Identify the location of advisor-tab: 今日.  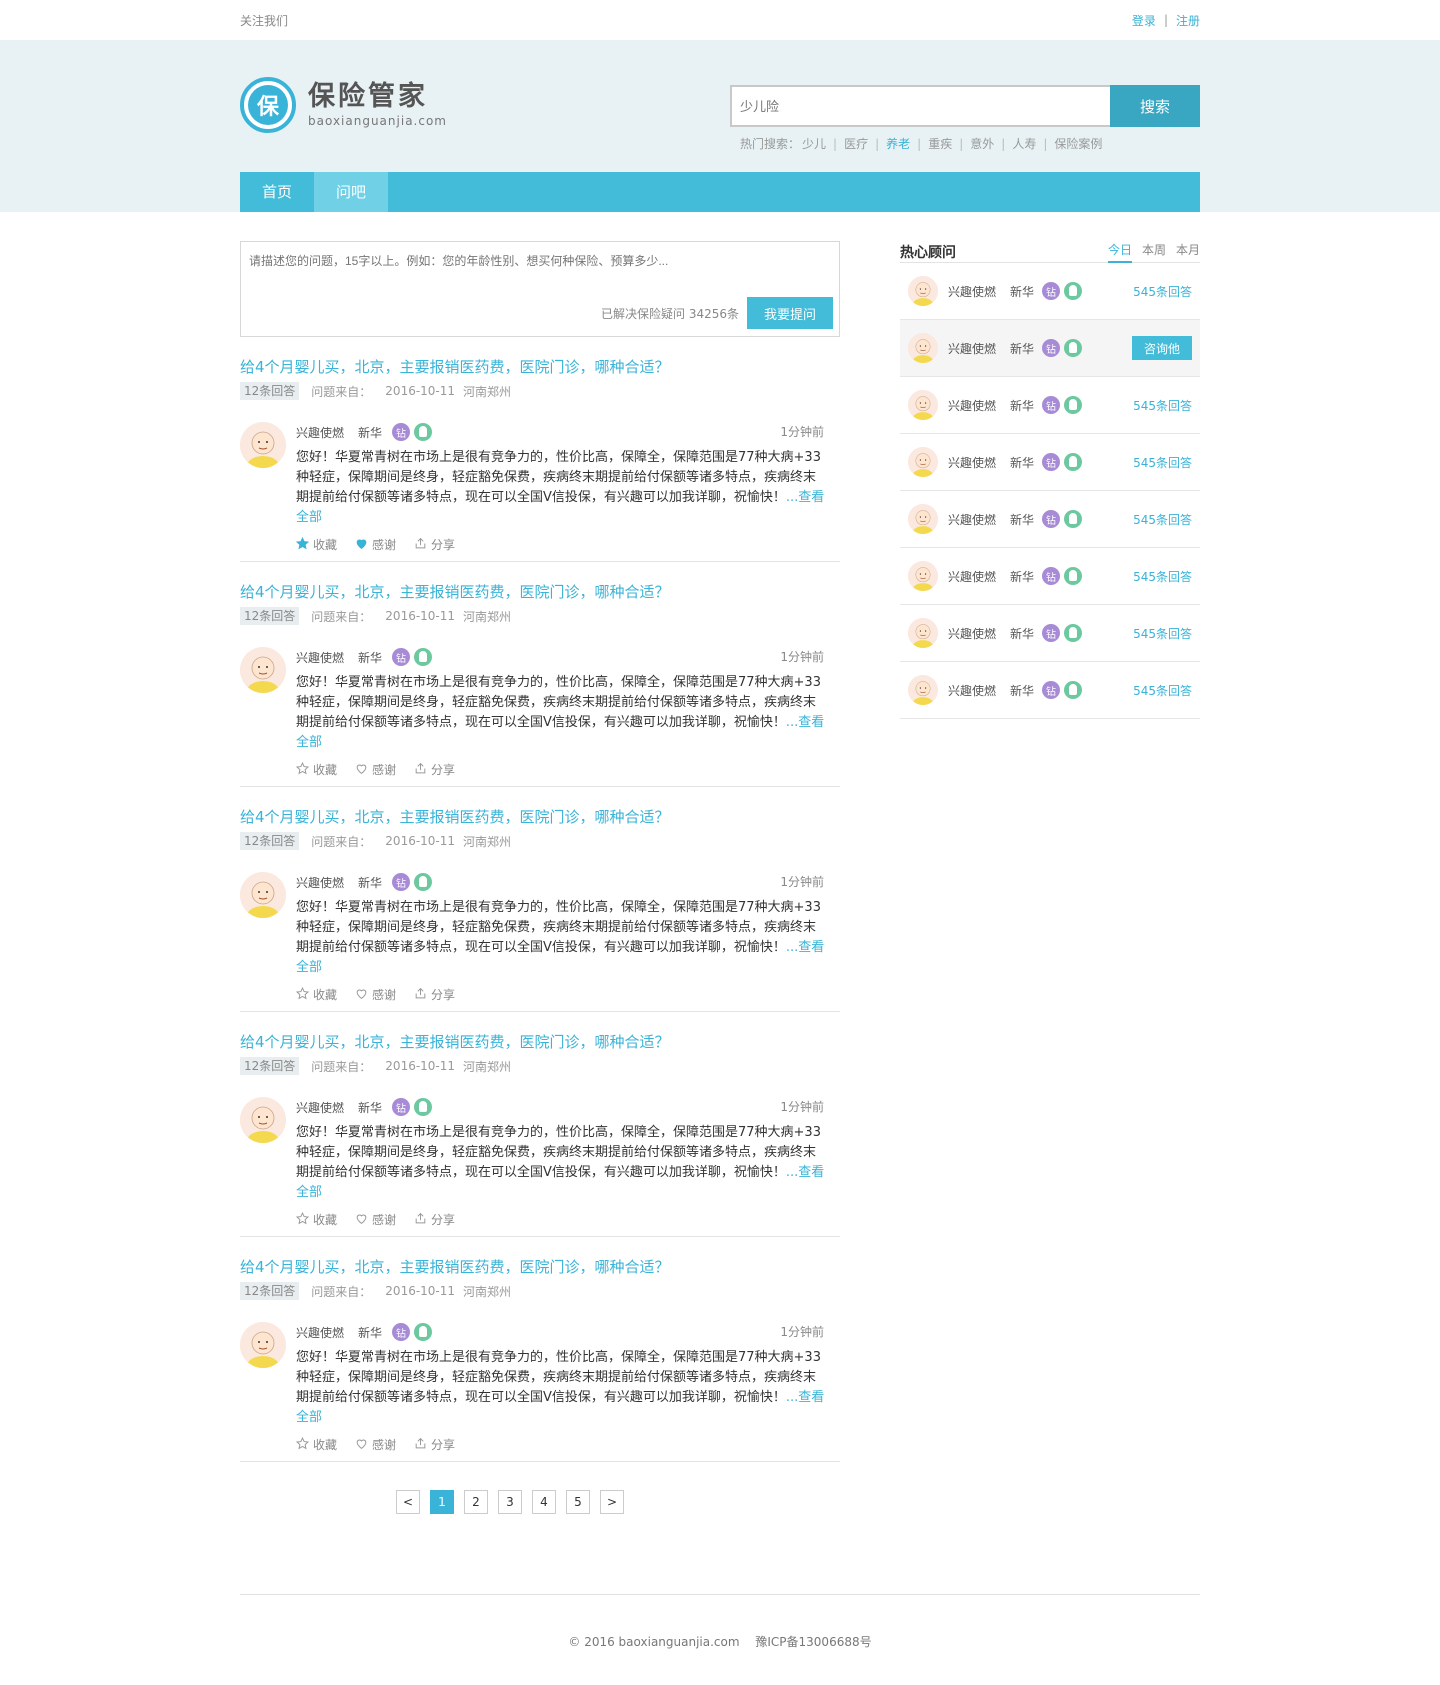
(1119, 252).